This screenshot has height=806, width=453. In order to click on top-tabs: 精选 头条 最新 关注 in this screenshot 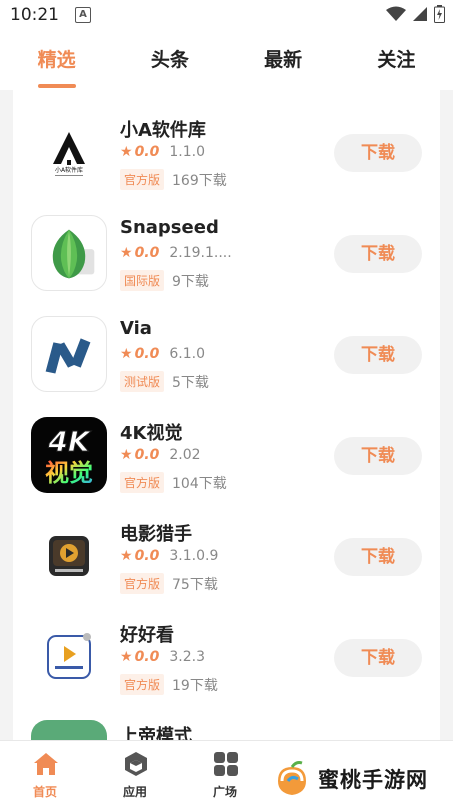, I will do `click(226, 60)`.